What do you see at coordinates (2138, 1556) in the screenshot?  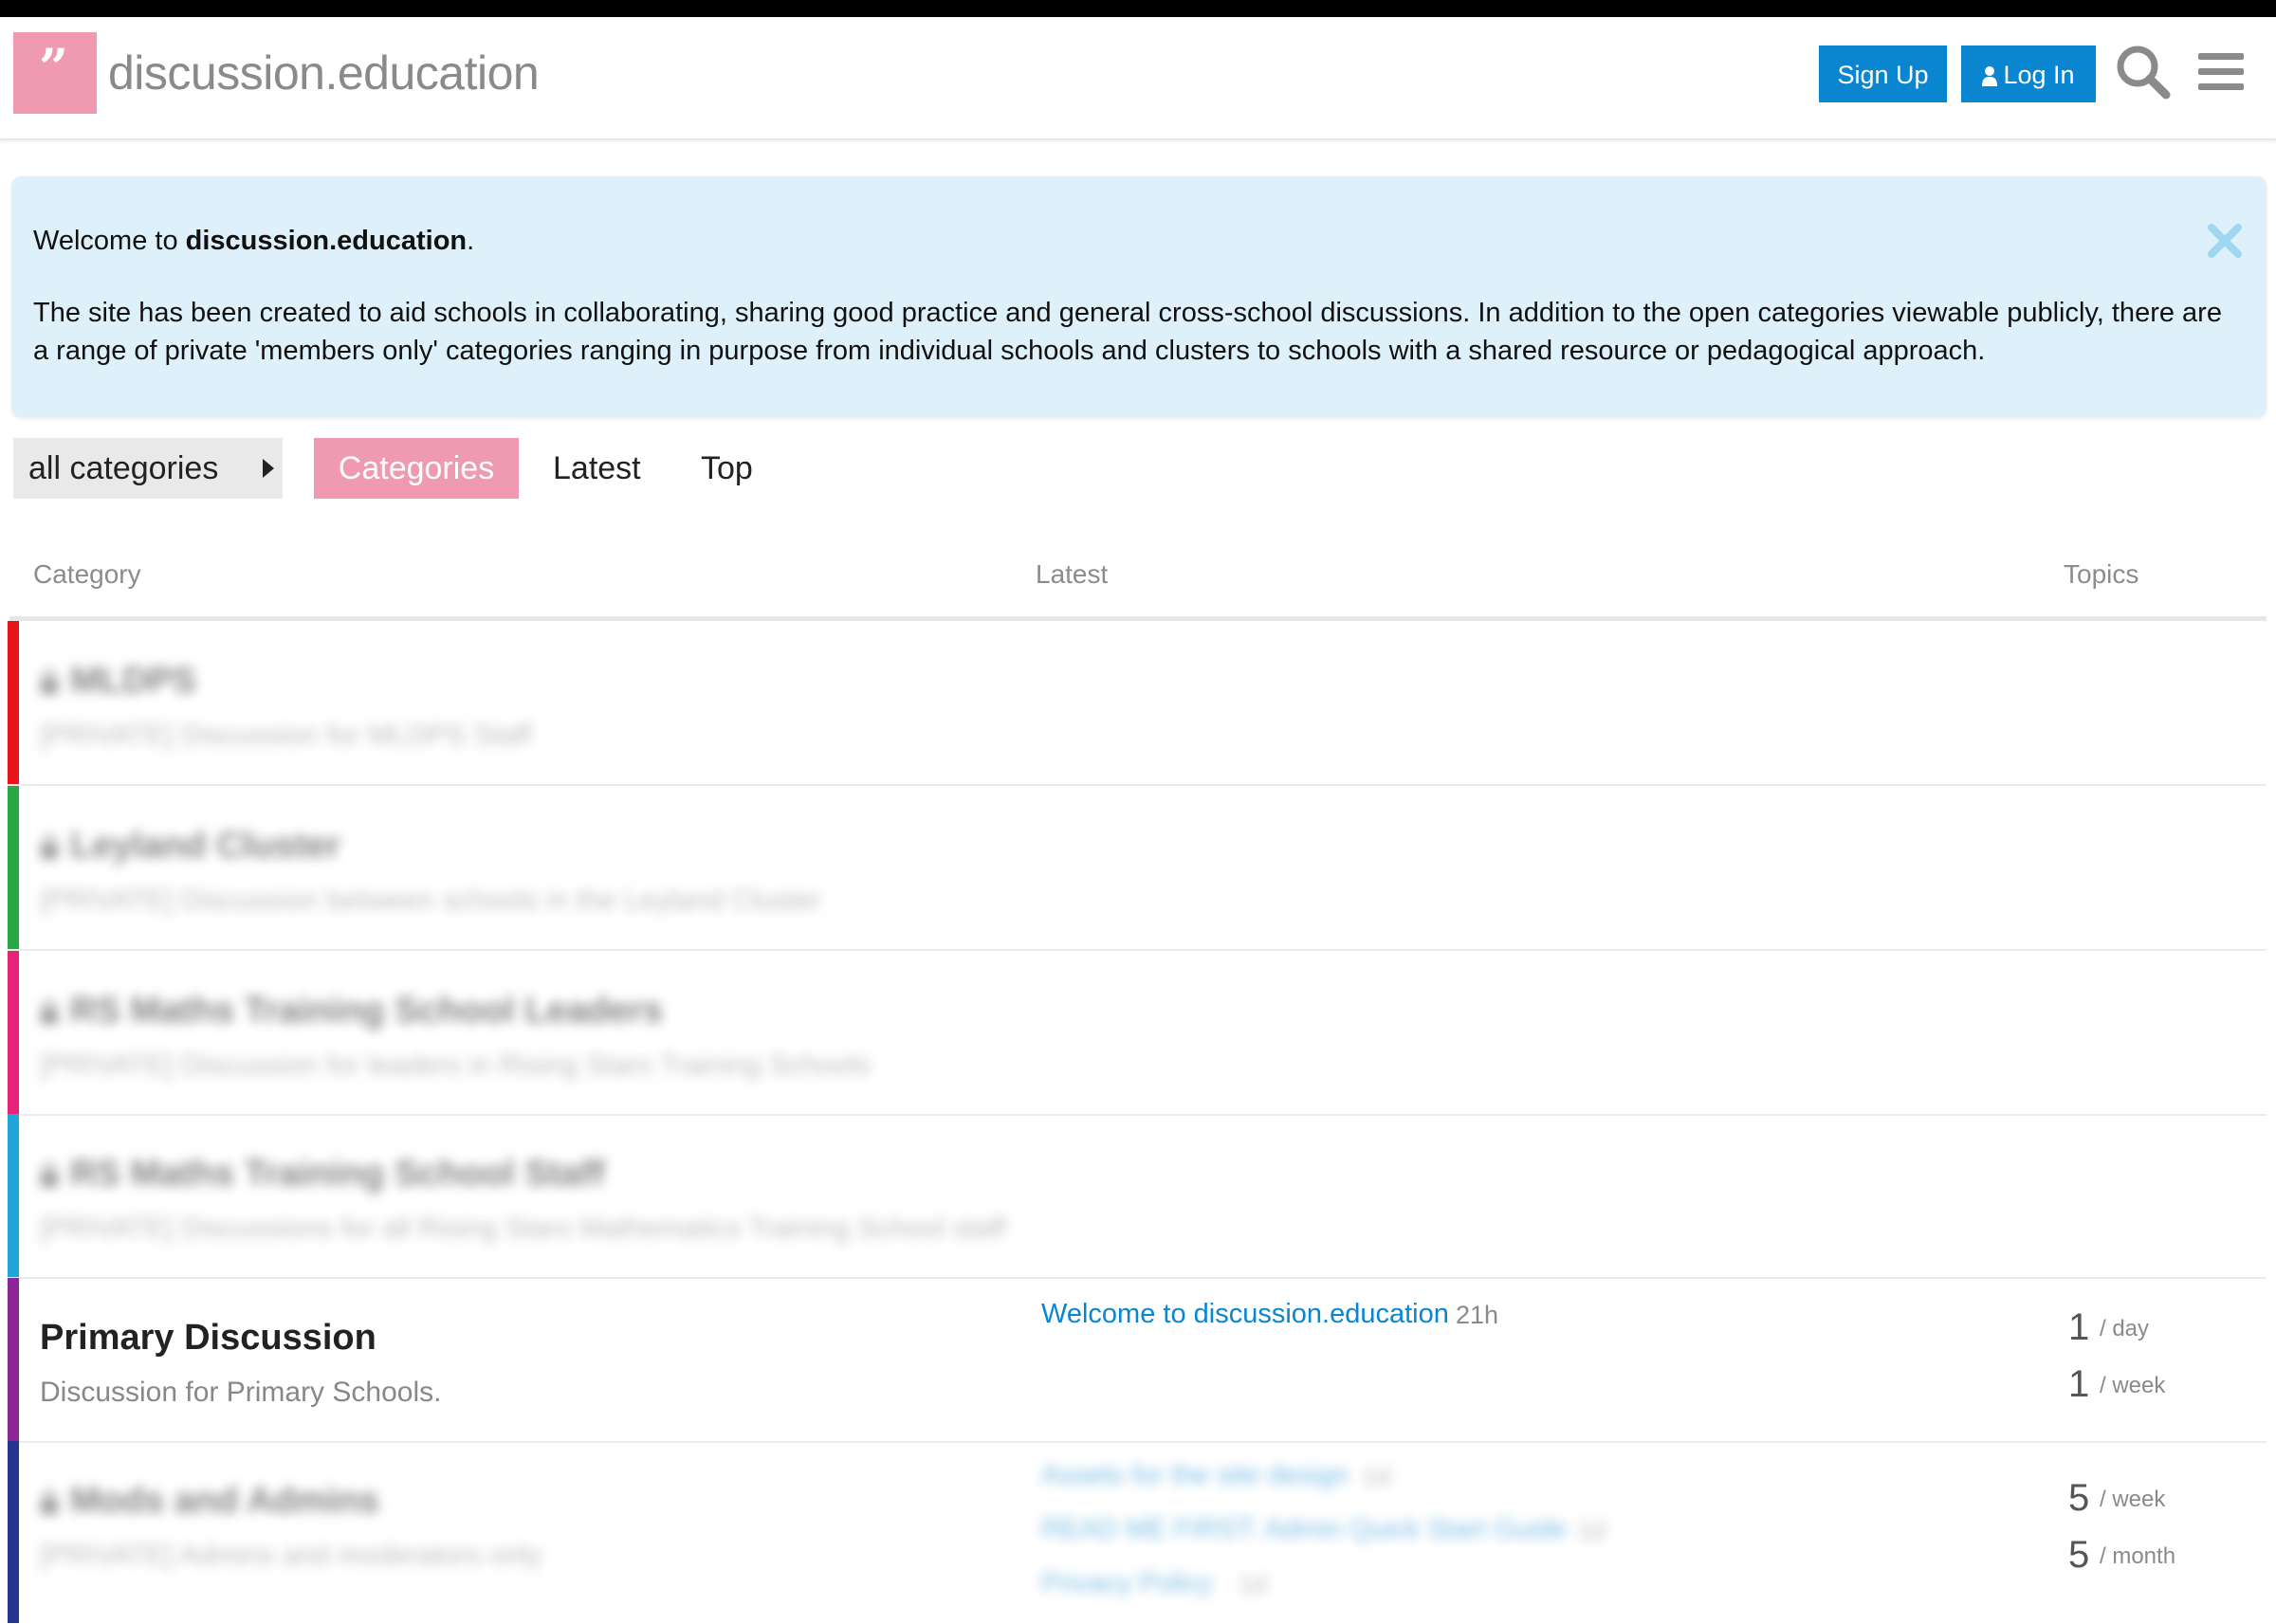 I see `stat-unit: / month` at bounding box center [2138, 1556].